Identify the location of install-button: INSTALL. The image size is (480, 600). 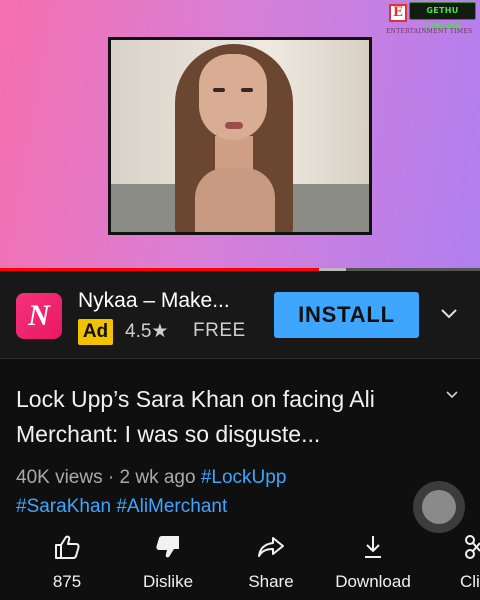
(346, 315).